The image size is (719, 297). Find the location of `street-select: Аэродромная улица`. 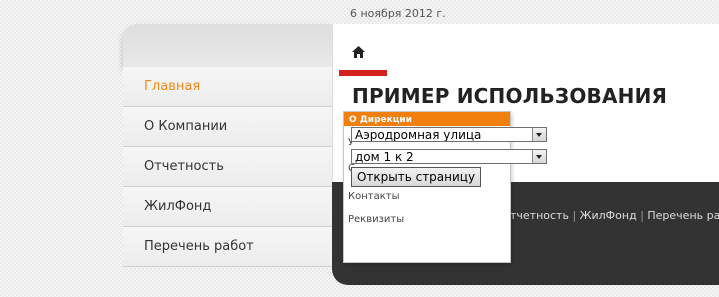

street-select: Аэродромная улица is located at coordinates (449, 134).